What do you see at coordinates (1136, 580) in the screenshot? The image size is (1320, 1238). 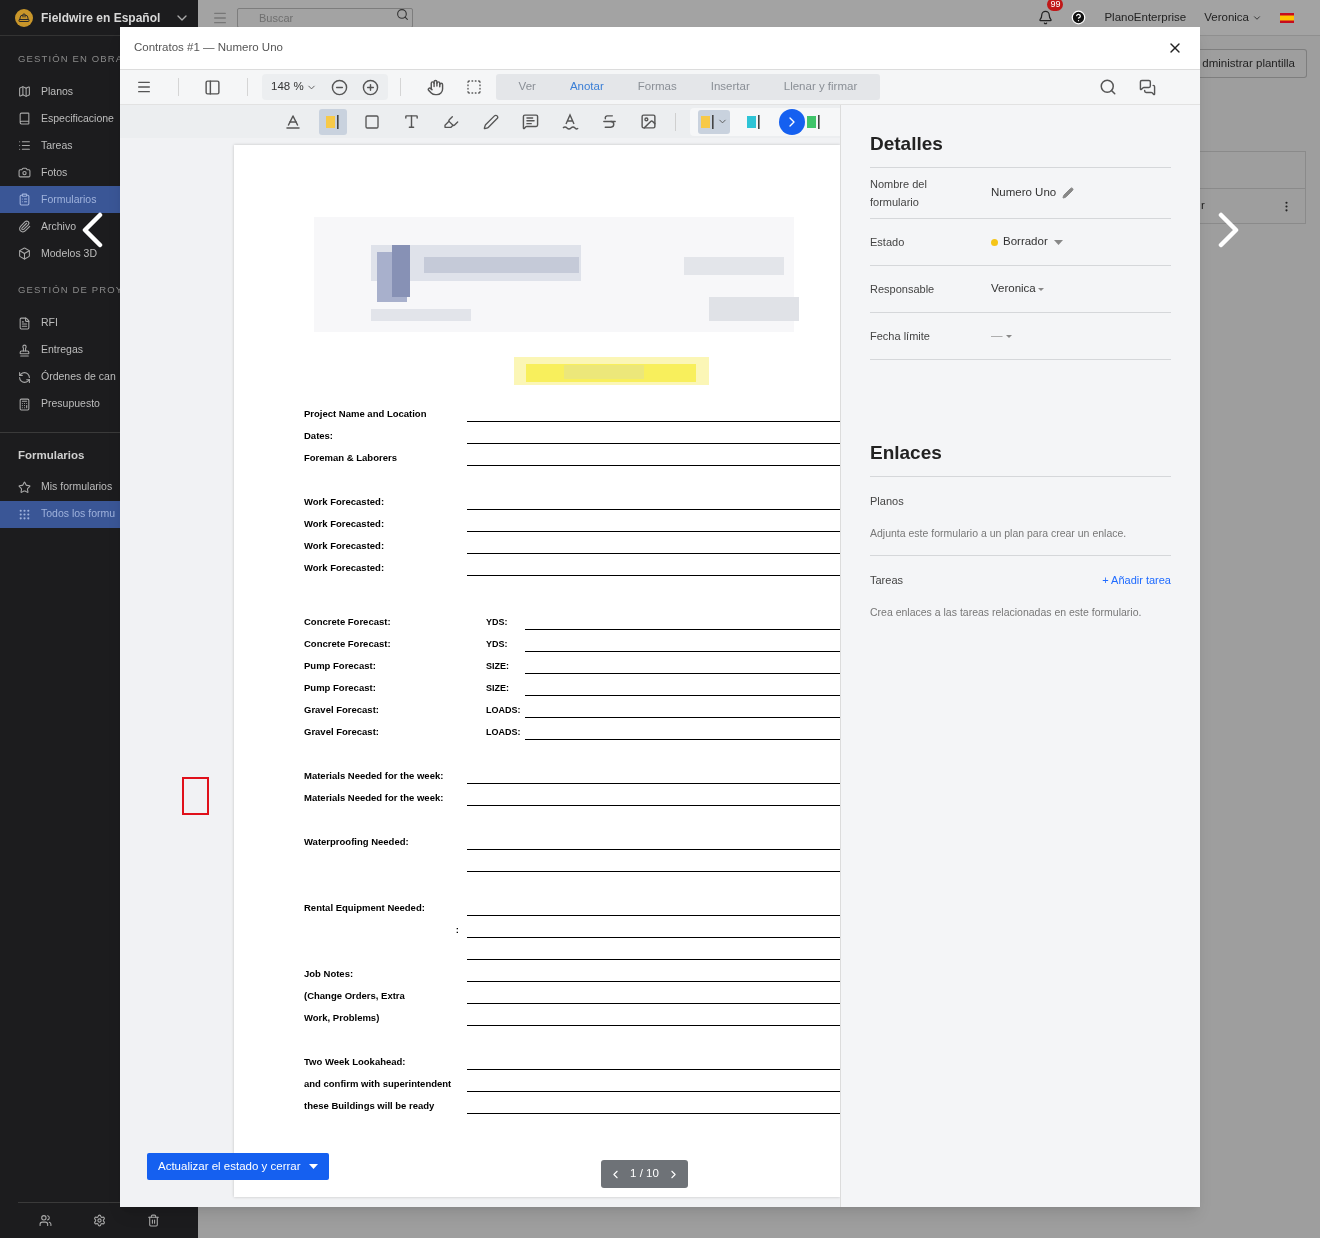 I see `add-task-link: + Añadir tarea` at bounding box center [1136, 580].